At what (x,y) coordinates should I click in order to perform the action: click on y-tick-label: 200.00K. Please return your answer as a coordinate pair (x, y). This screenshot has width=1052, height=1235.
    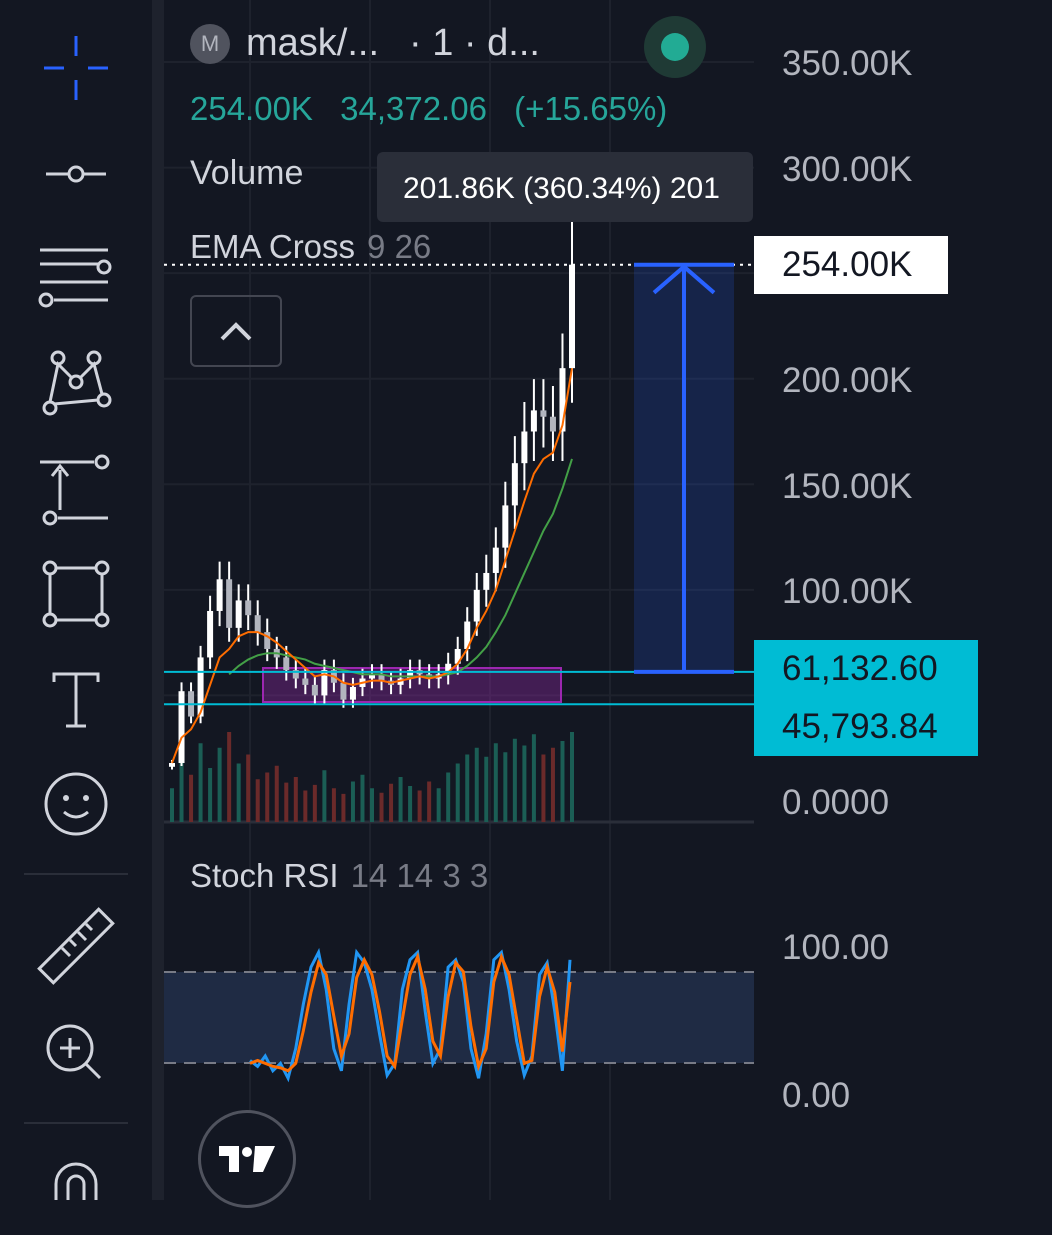
    Looking at the image, I should click on (847, 380).